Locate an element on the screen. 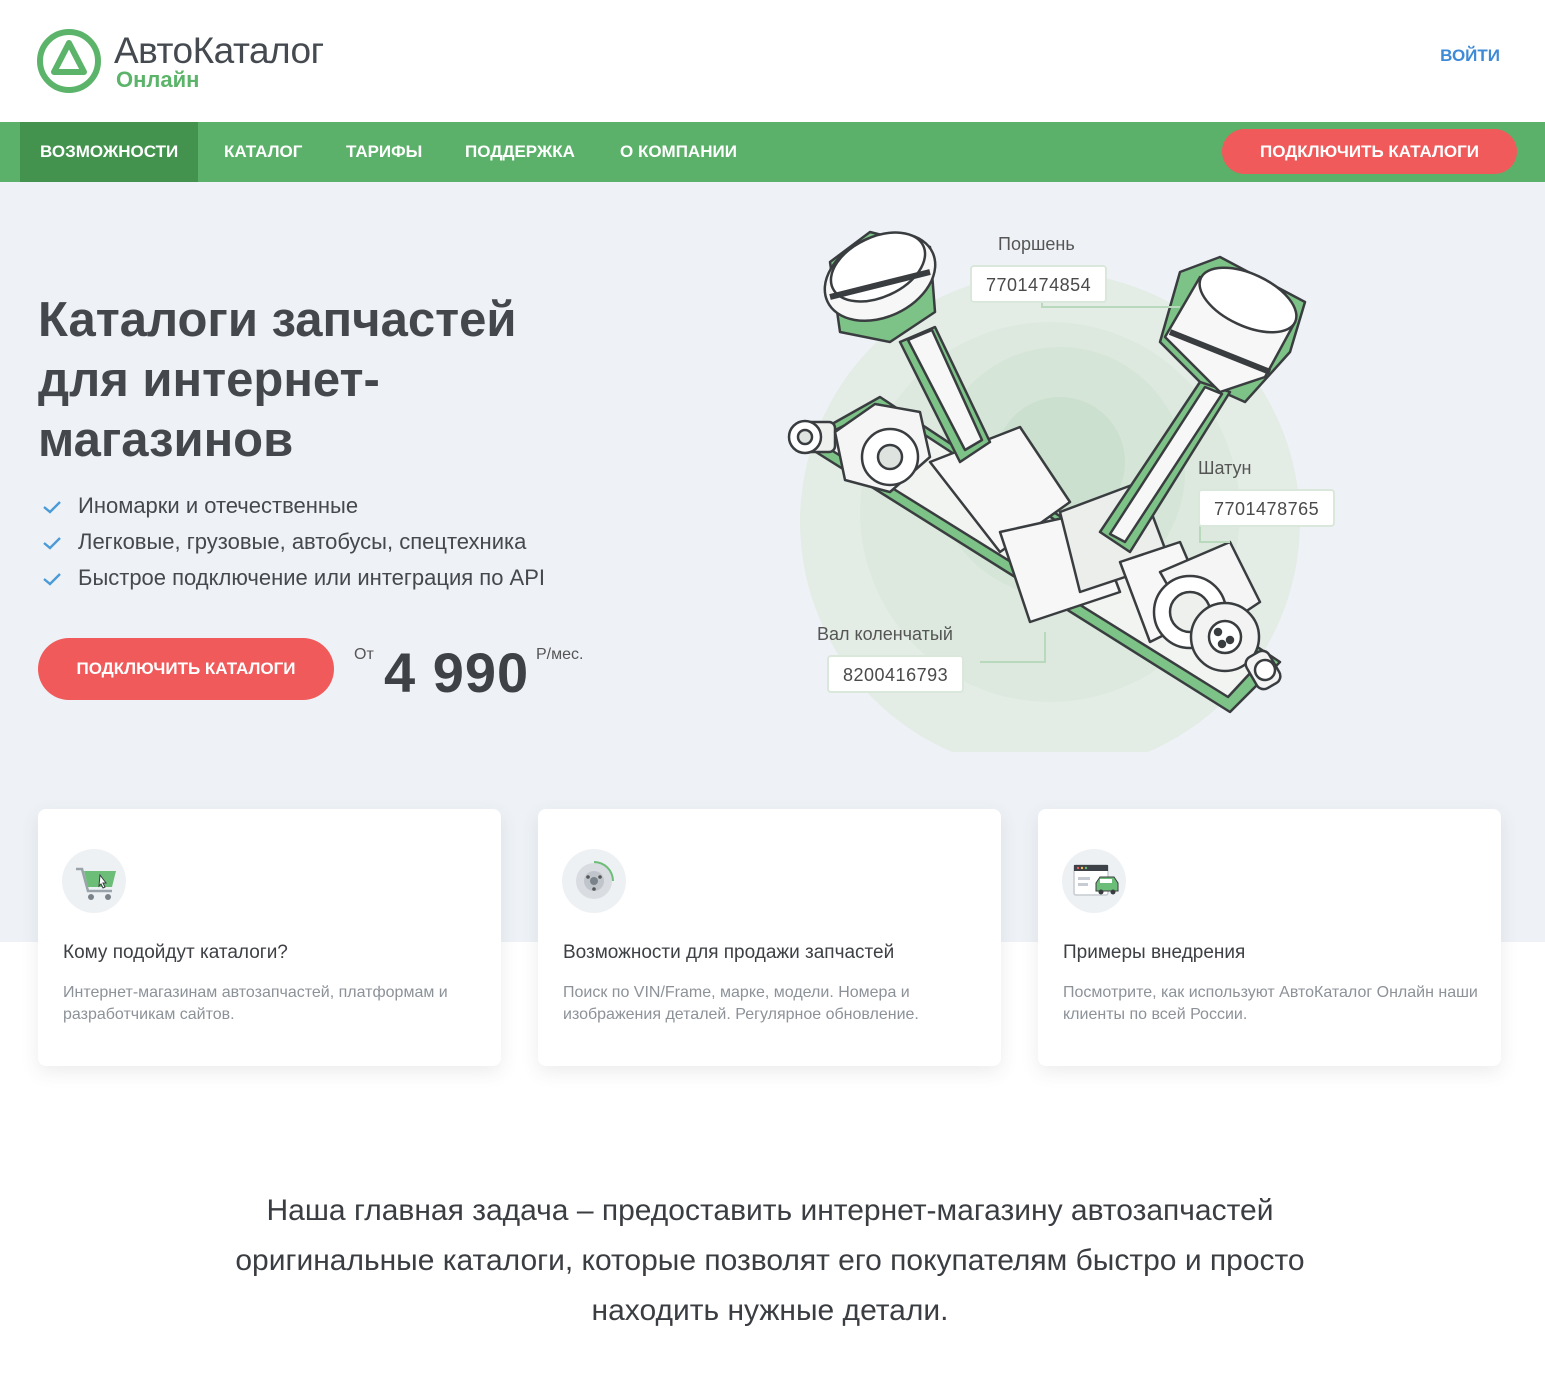 The width and height of the screenshot is (1545, 1378). card-title: Кому подойдут каталоги? is located at coordinates (175, 952).